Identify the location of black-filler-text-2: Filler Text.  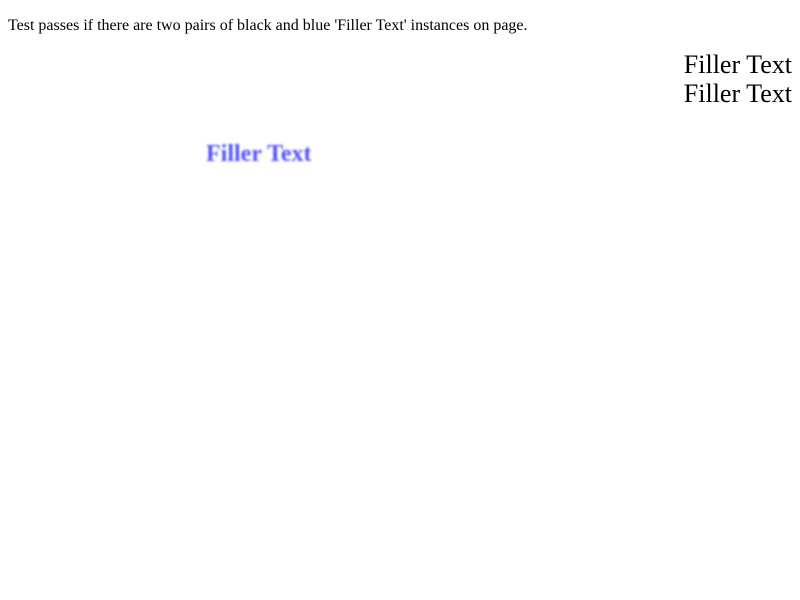
(737, 93).